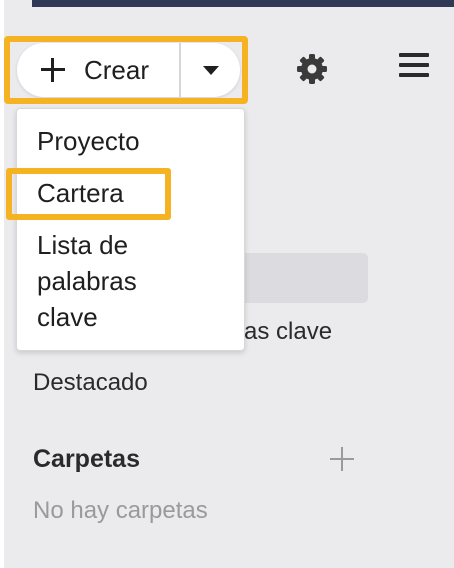 This screenshot has height=568, width=454. What do you see at coordinates (312, 69) in the screenshot?
I see `gear-icon` at bounding box center [312, 69].